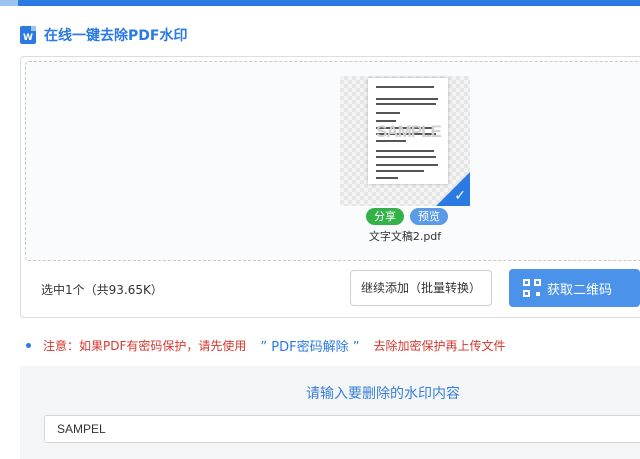  I want to click on word-doc-icon-letter: W, so click(28, 38).